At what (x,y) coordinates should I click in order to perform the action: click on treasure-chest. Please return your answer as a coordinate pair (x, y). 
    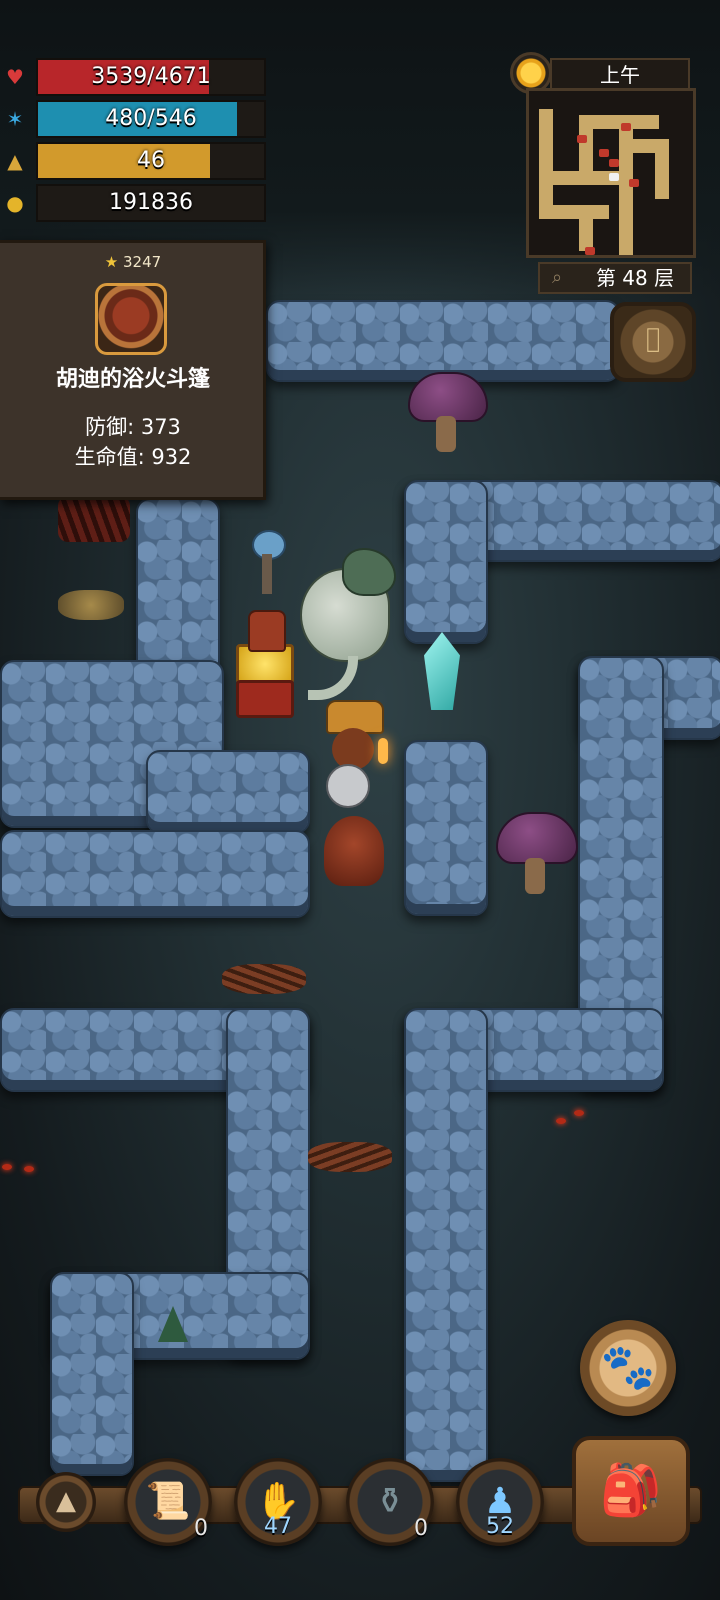
    Looking at the image, I should click on (265, 682).